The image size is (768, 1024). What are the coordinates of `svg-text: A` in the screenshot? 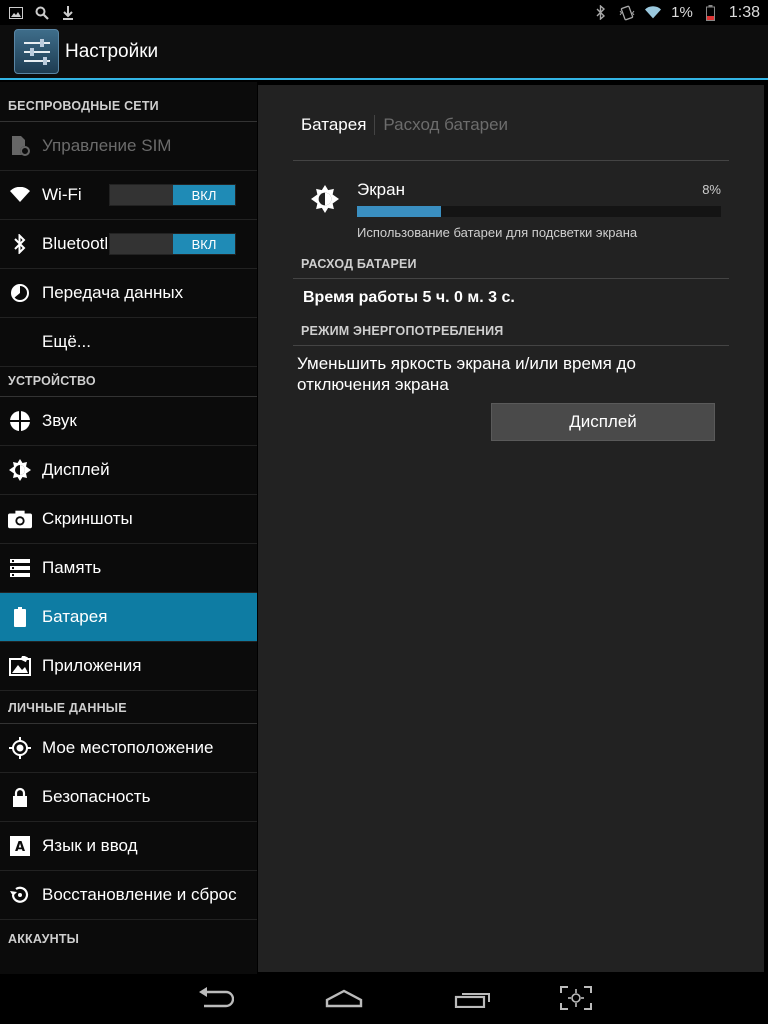 It's located at (20, 847).